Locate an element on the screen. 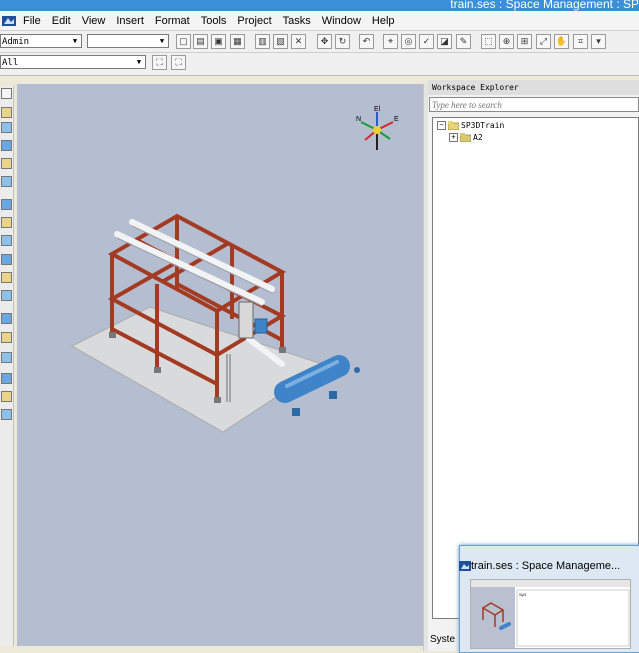 The width and height of the screenshot is (639, 653). left-command-bar is located at coordinates (7, 366).